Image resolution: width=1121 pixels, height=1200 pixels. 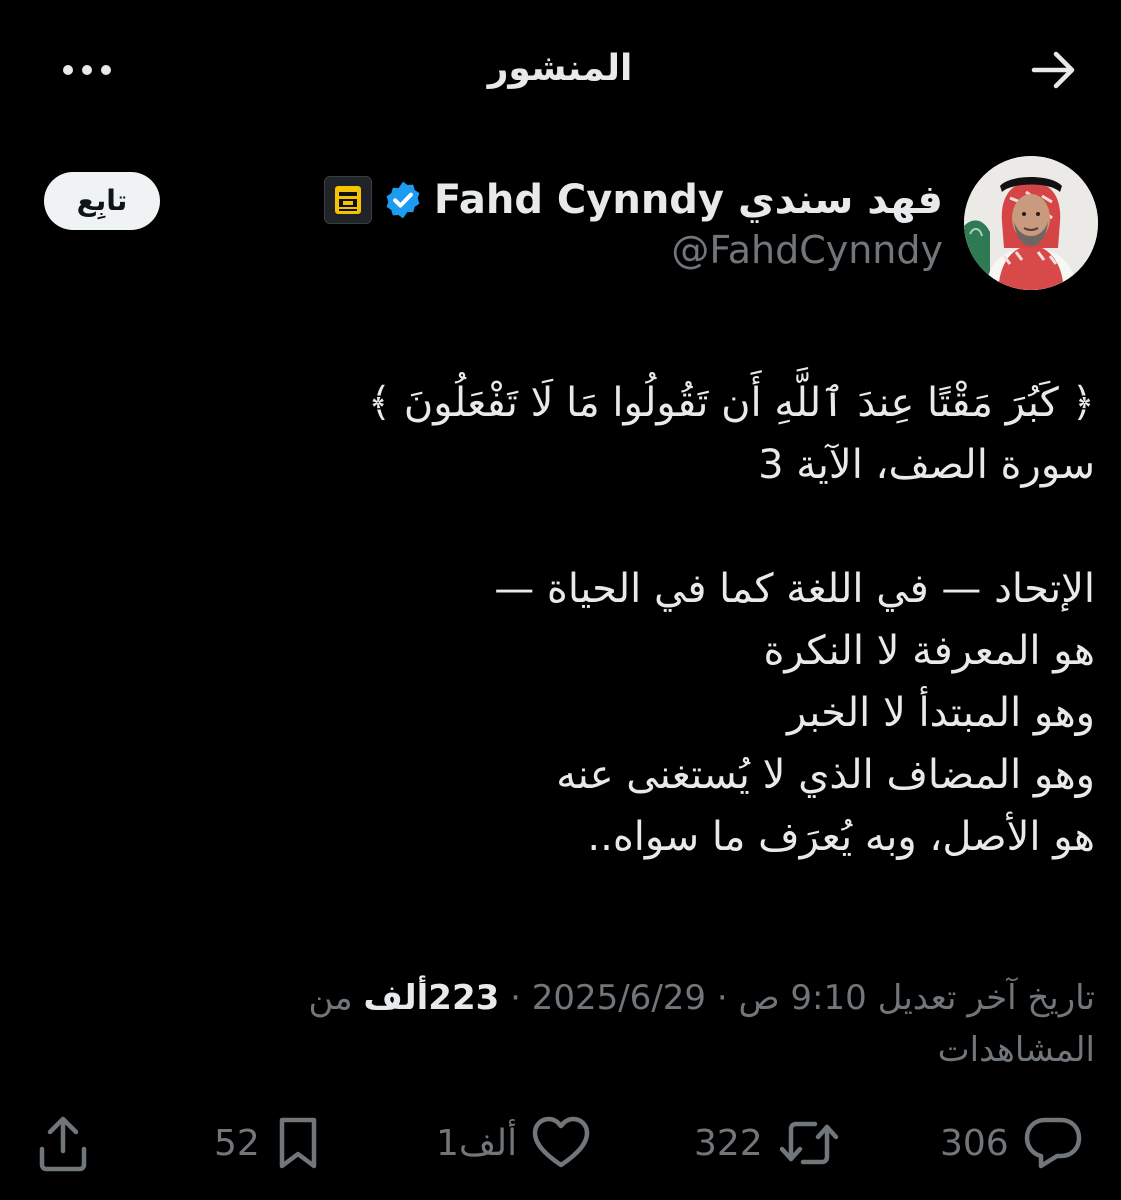 I want to click on post-date: 2025/6/29, so click(x=619, y=998).